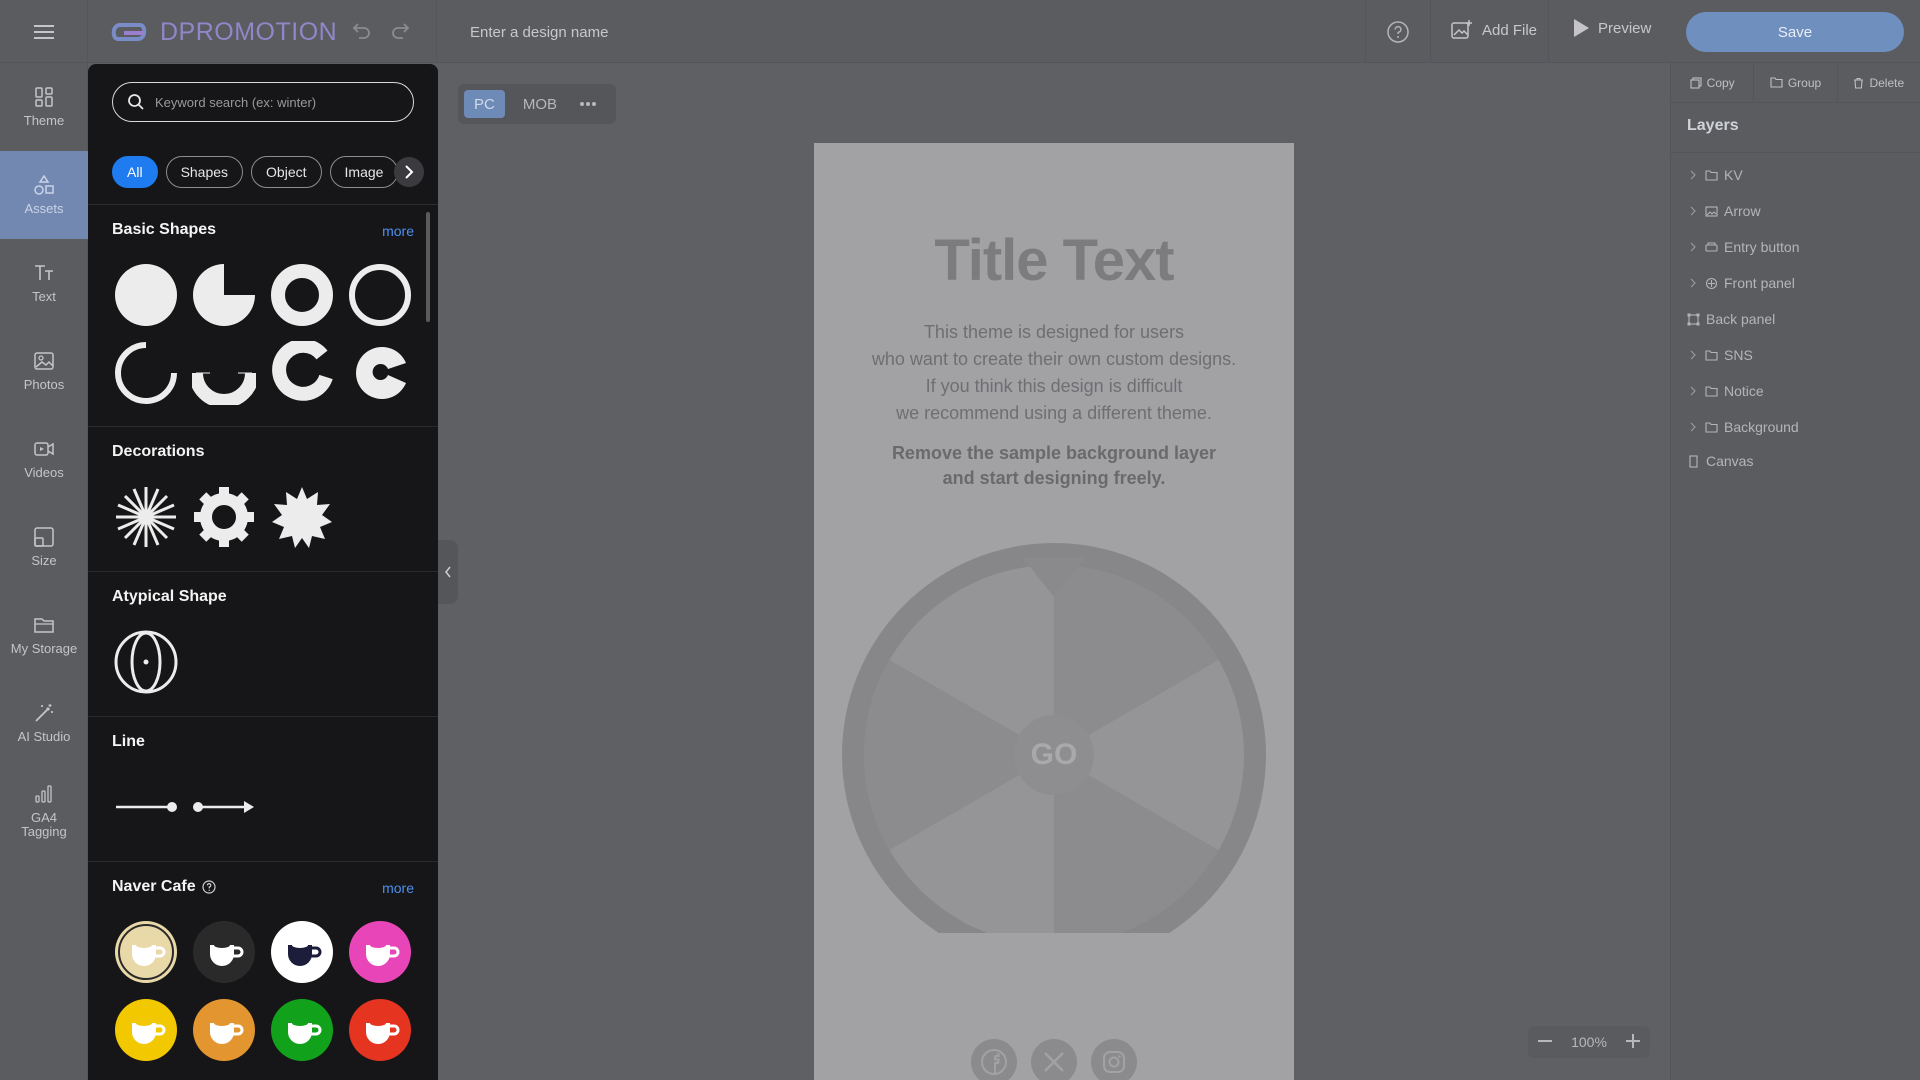 Image resolution: width=1920 pixels, height=1080 pixels. Describe the element at coordinates (146, 517) in the screenshot. I see `decoration-burst` at that location.